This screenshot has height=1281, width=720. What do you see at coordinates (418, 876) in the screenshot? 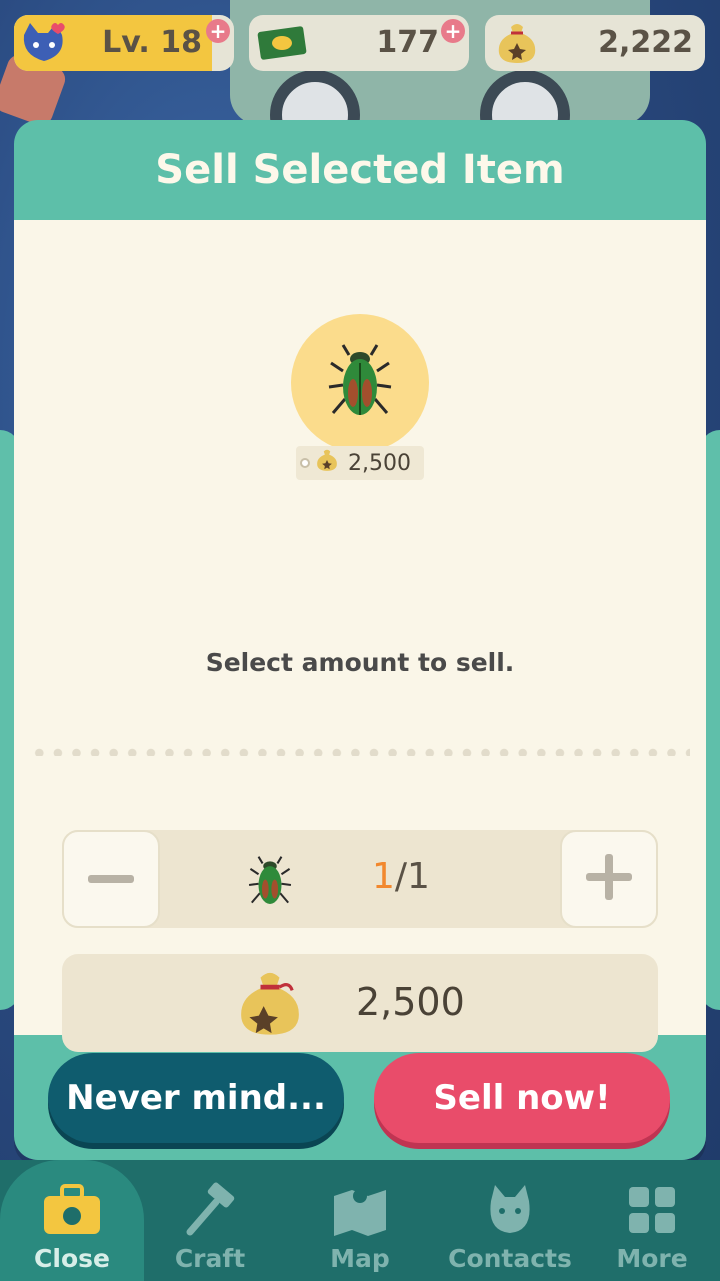
I see `quantity-max: 1` at bounding box center [418, 876].